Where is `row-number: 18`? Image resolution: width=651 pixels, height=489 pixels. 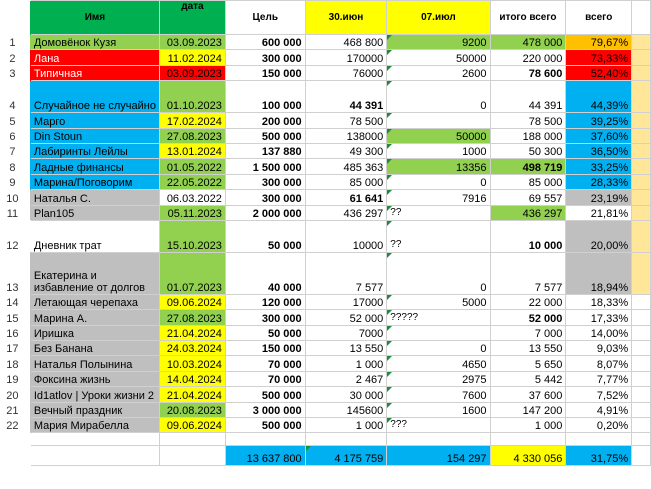 row-number: 18 is located at coordinates (16, 363).